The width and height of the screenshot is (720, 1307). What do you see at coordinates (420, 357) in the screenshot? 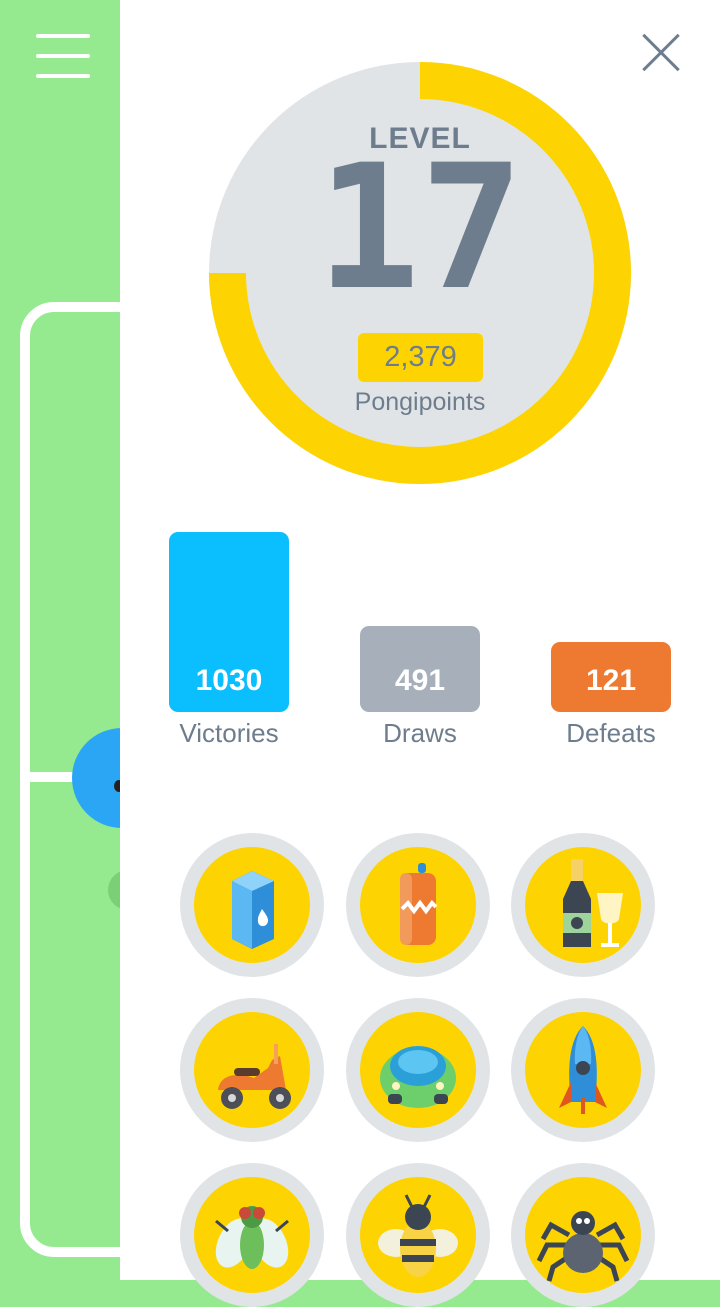
I see `points-value: 2,379` at bounding box center [420, 357].